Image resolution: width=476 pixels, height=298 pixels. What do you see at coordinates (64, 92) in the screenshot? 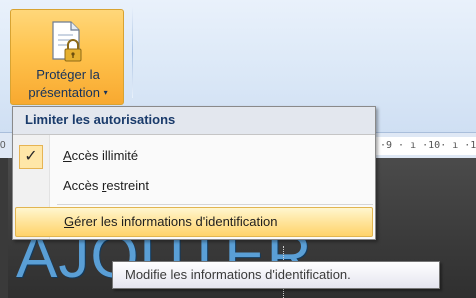
I see `protect-label-line2: présentation` at bounding box center [64, 92].